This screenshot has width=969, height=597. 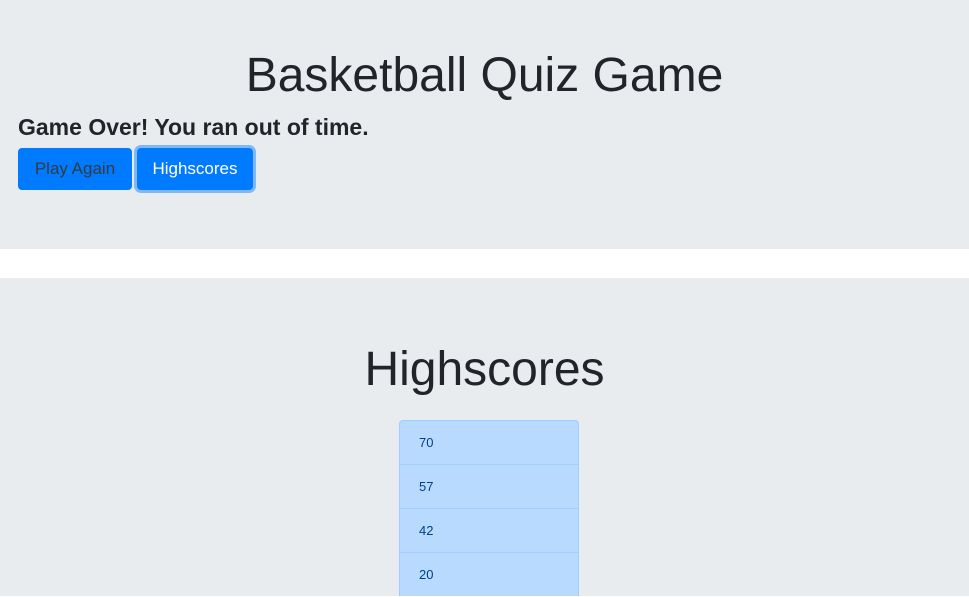 I want to click on list-item: 20, so click(x=489, y=574).